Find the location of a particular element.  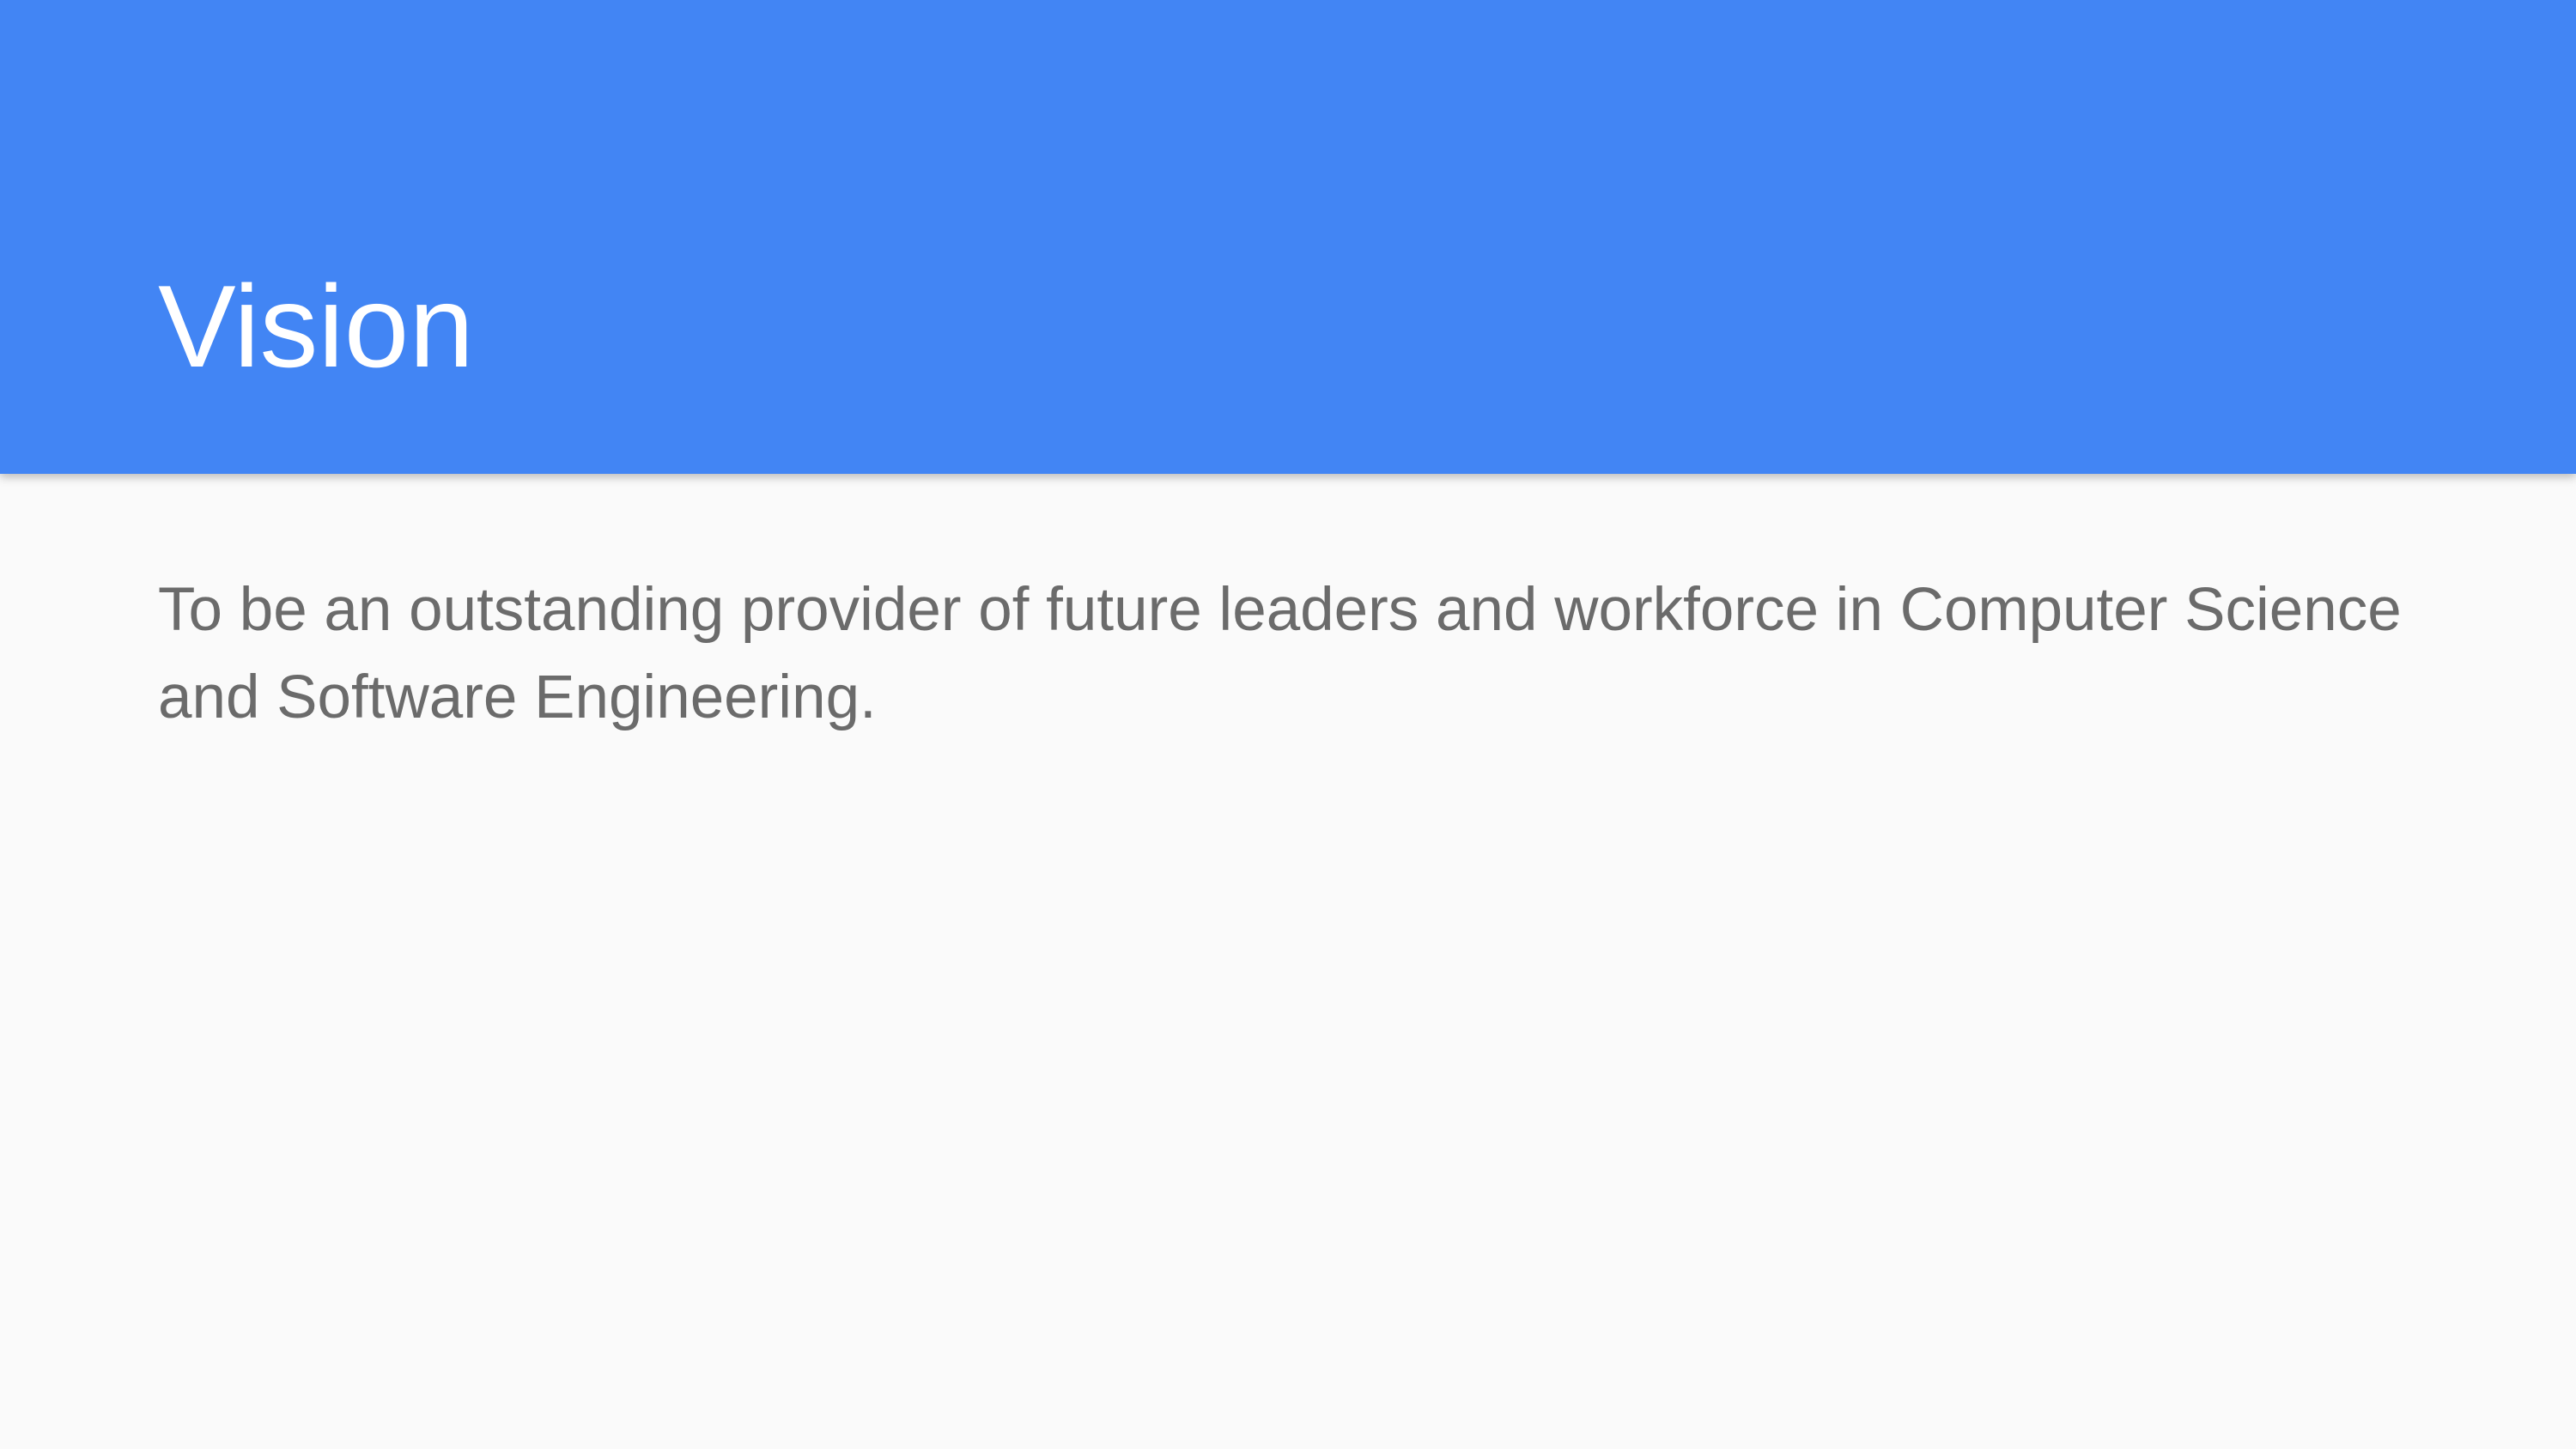

slide-title: Vision is located at coordinates (316, 326).